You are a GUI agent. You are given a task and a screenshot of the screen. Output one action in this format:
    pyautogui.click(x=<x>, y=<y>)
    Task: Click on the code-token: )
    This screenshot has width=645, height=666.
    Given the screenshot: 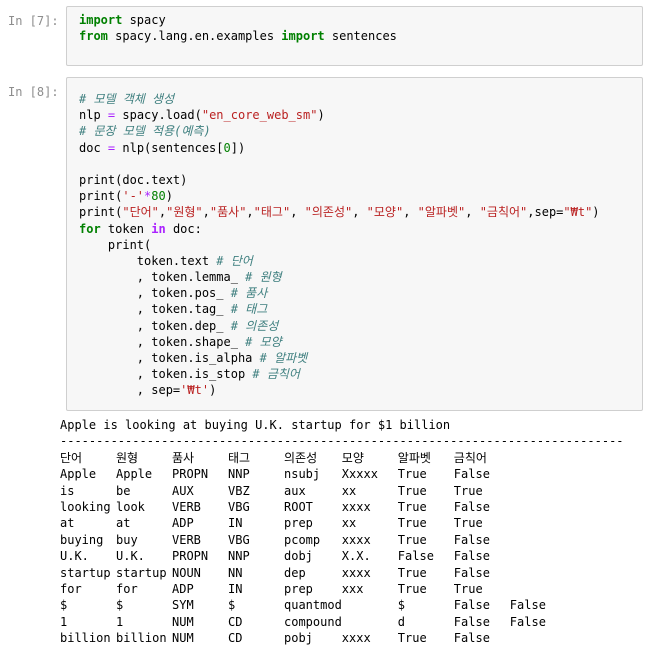 What is the action you would take?
    pyautogui.click(x=213, y=390)
    